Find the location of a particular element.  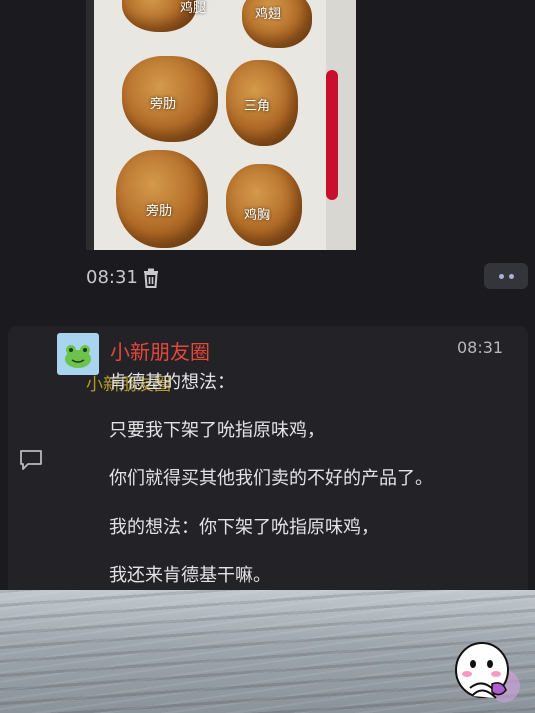

photo-red-strip is located at coordinates (332, 135).